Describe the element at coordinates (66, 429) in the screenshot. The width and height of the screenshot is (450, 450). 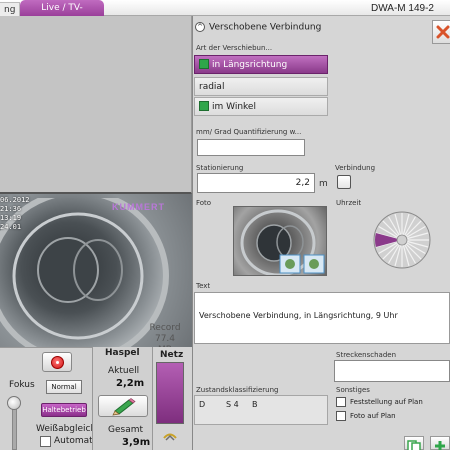
I see `weissabgleich-label: Weißabgleich` at that location.